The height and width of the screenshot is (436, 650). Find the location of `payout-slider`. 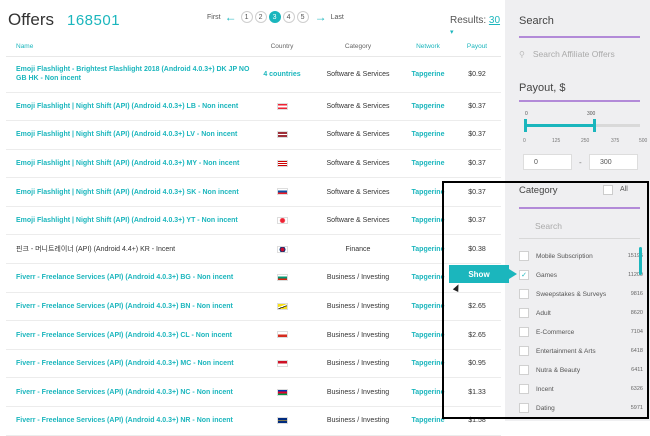

payout-slider is located at coordinates (582, 125).